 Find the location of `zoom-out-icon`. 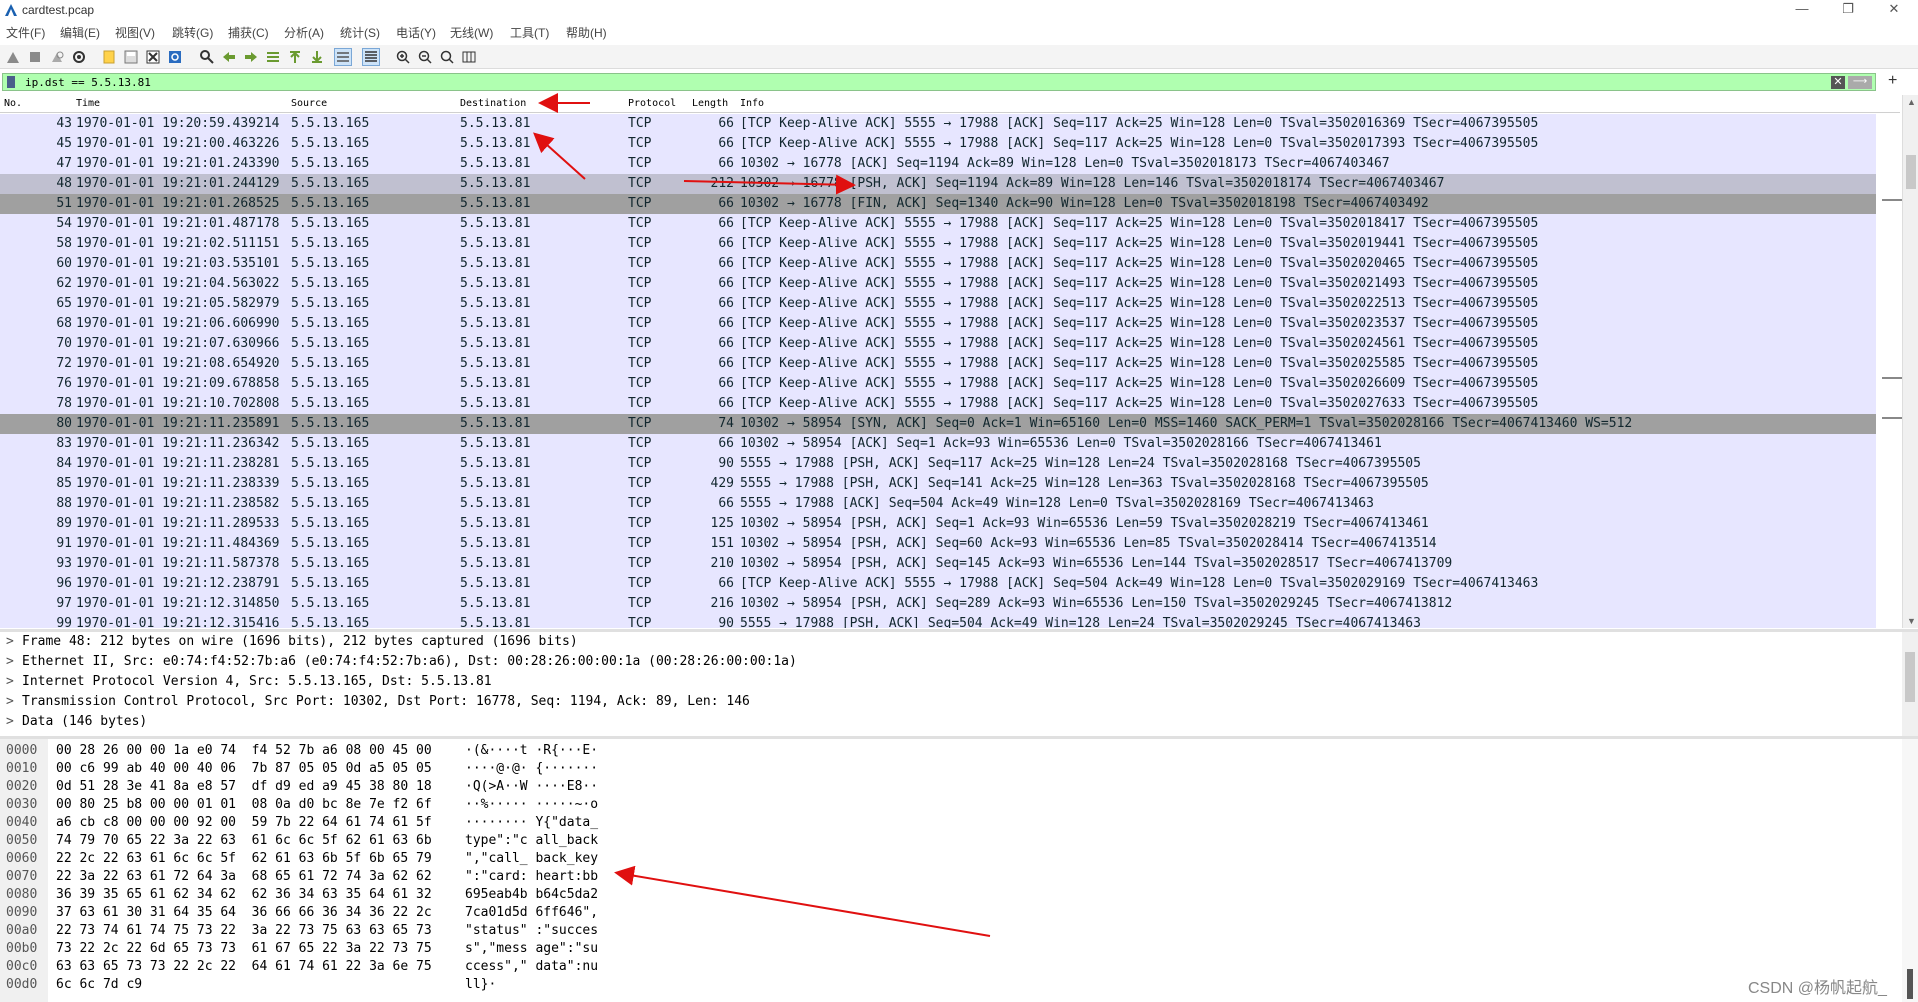

zoom-out-icon is located at coordinates (425, 57).